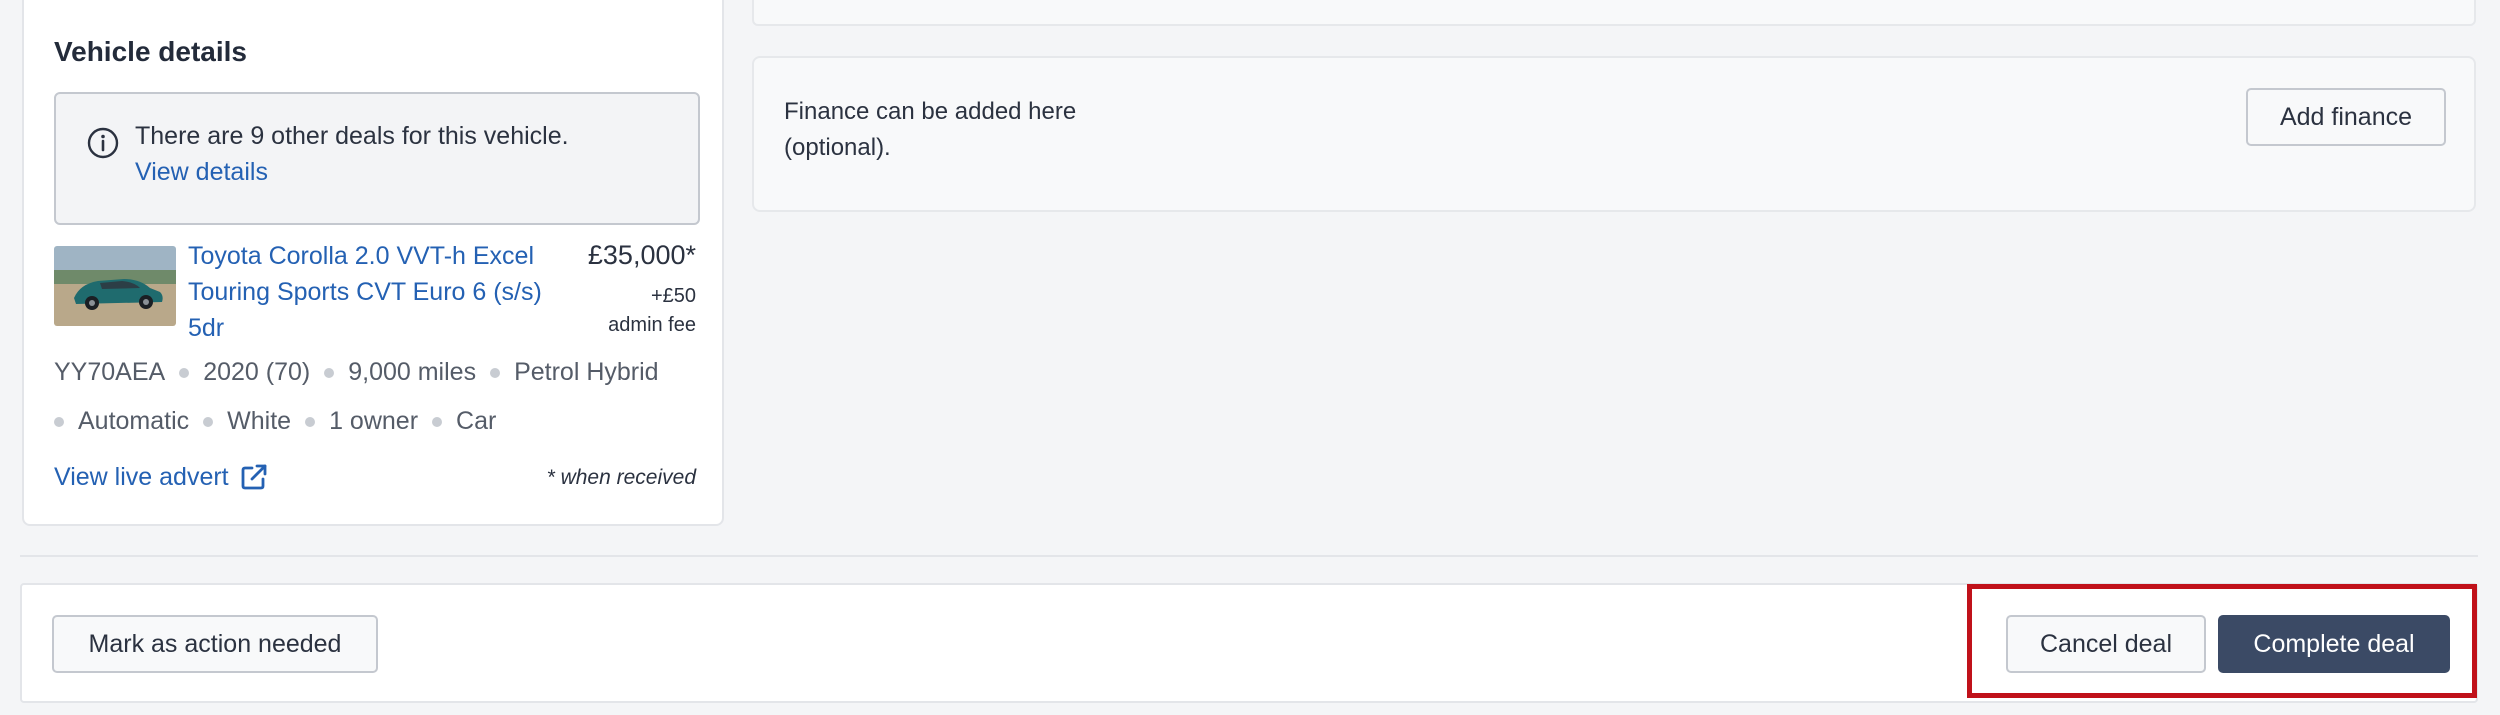 The image size is (2500, 715). I want to click on view-live-advert-link: View live advert, so click(161, 477).